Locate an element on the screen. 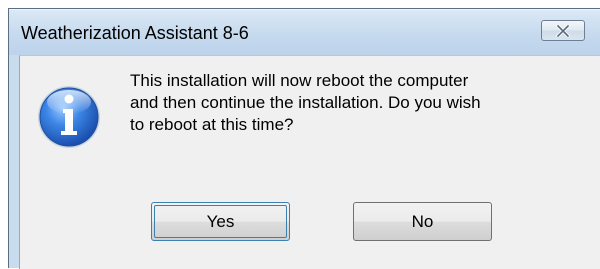 The width and height of the screenshot is (600, 269). no-button: No is located at coordinates (422, 221).